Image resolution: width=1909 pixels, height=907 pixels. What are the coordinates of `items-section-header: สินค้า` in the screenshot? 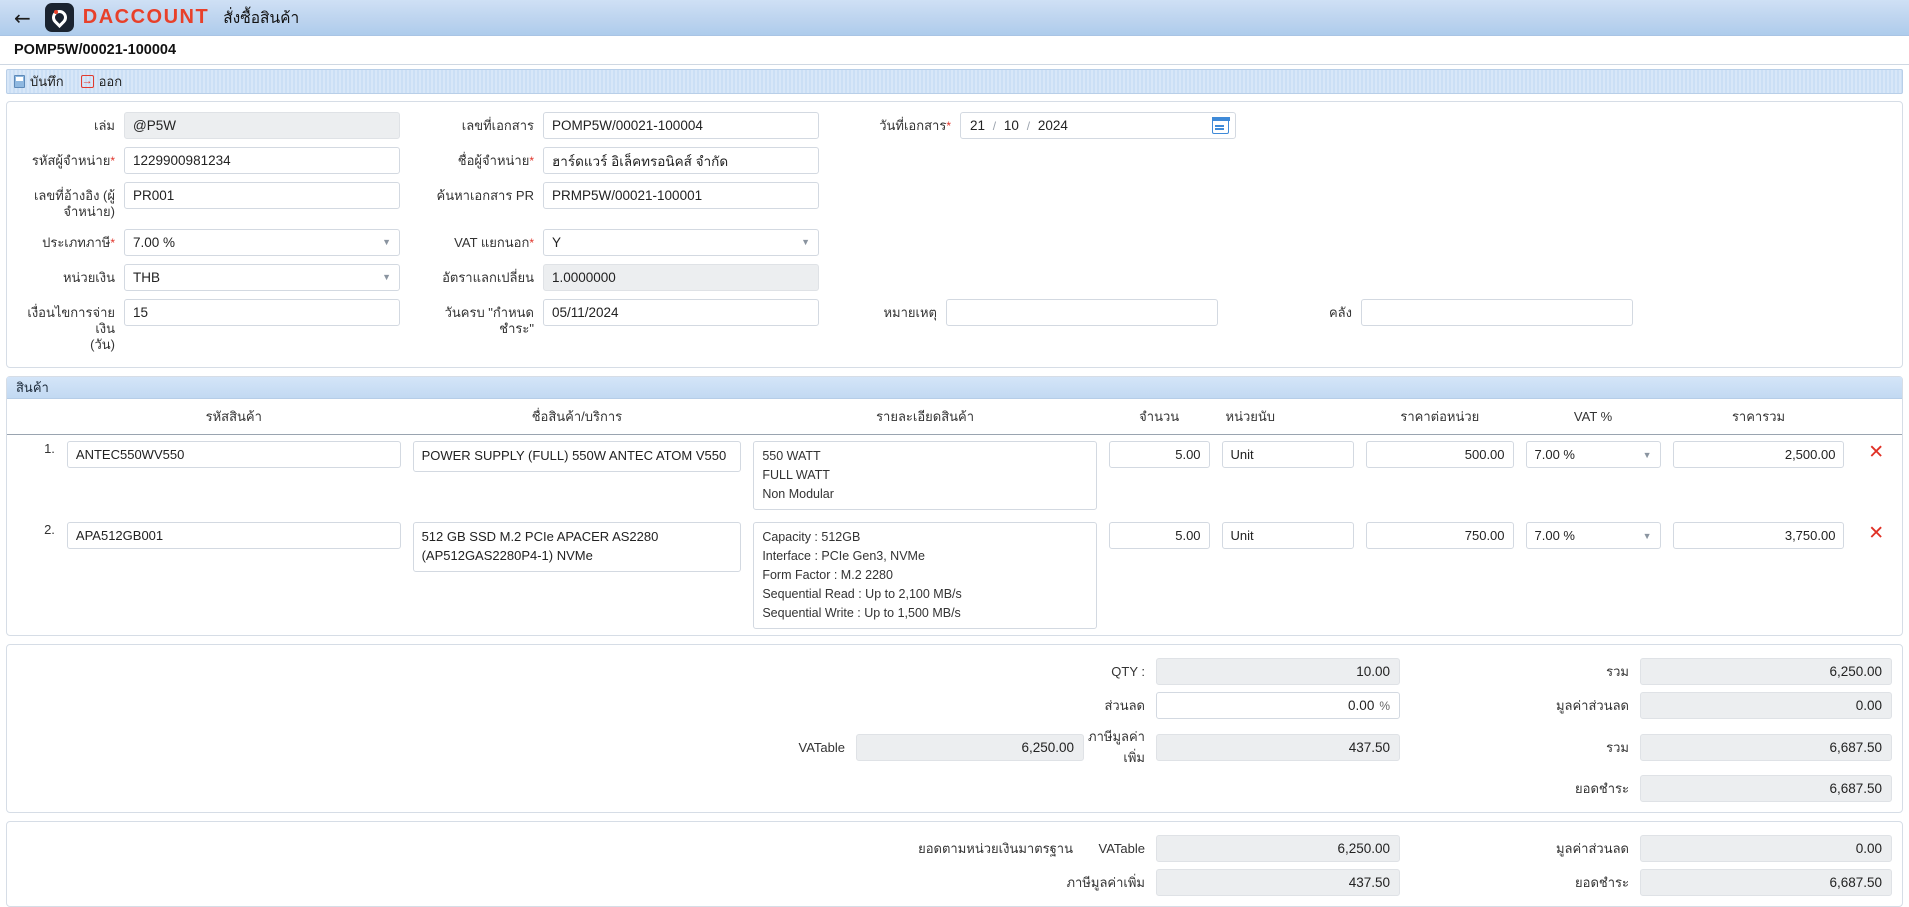 It's located at (954, 388).